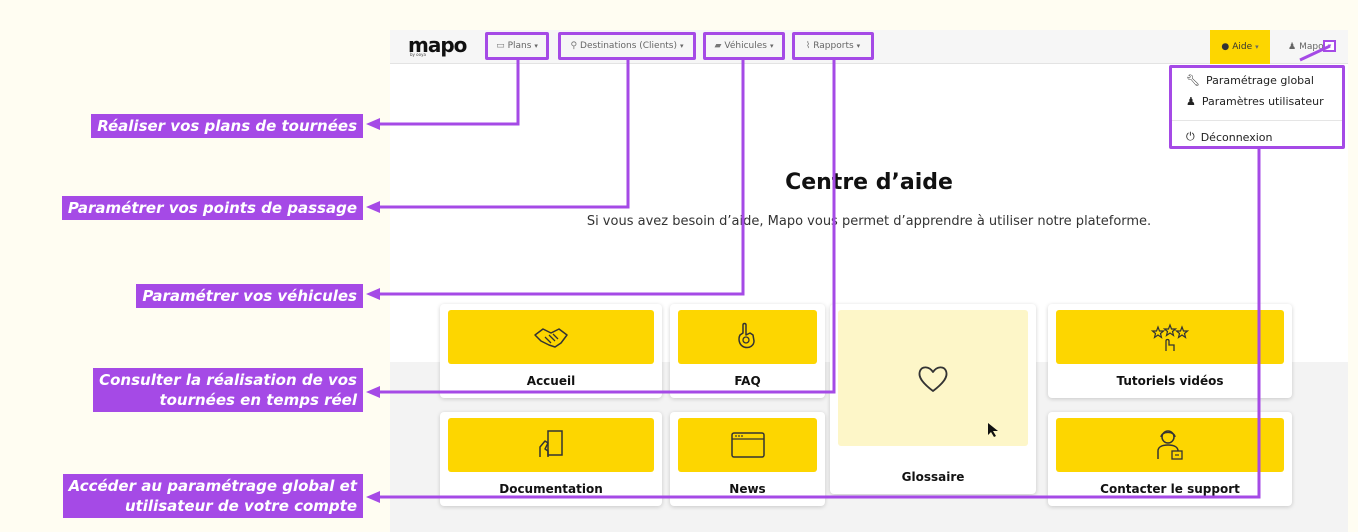 The height and width of the screenshot is (532, 1358). I want to click on hand-gesture-icon, so click(746, 335).